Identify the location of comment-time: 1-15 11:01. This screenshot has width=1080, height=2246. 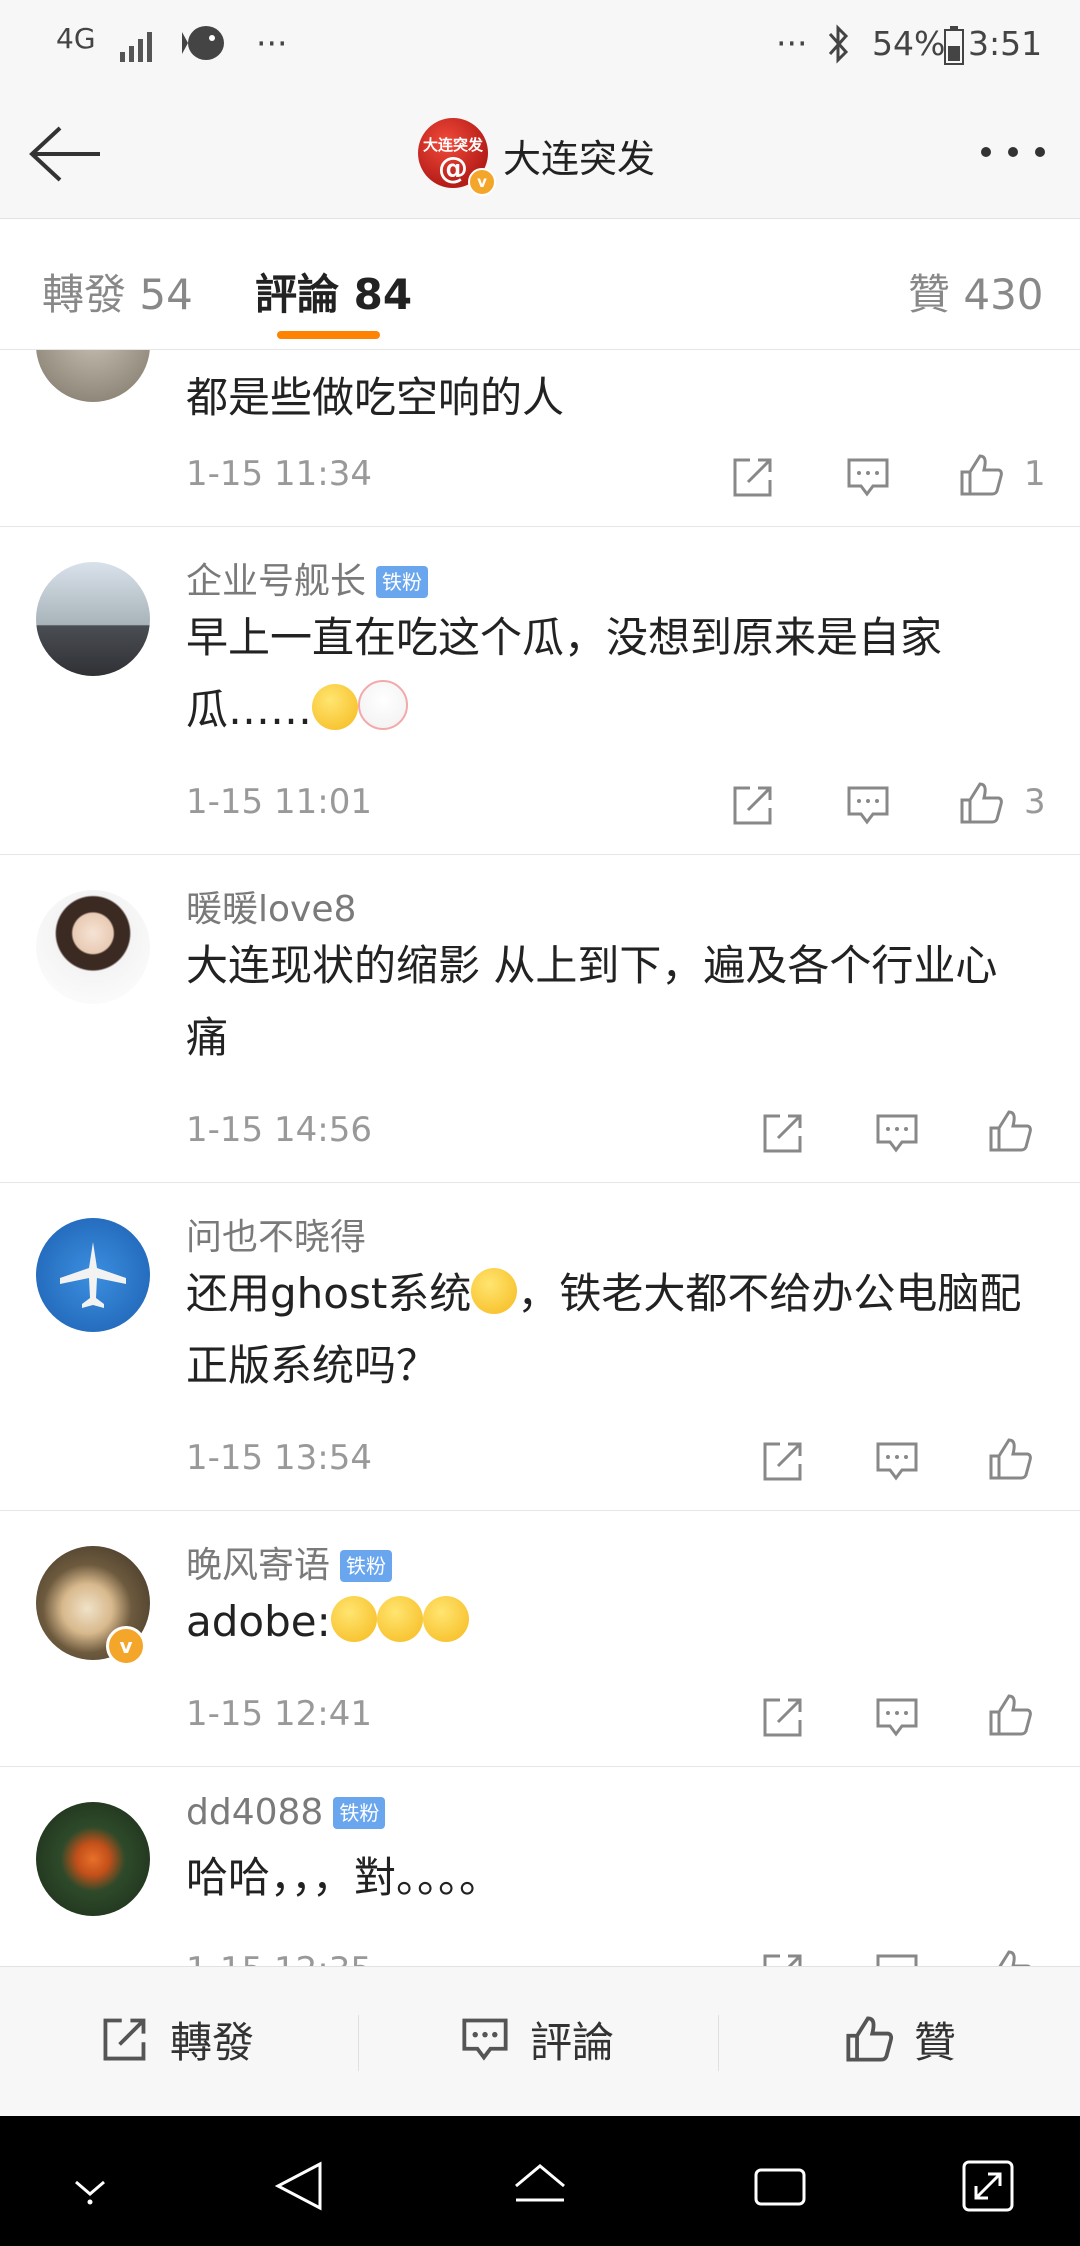
(279, 802).